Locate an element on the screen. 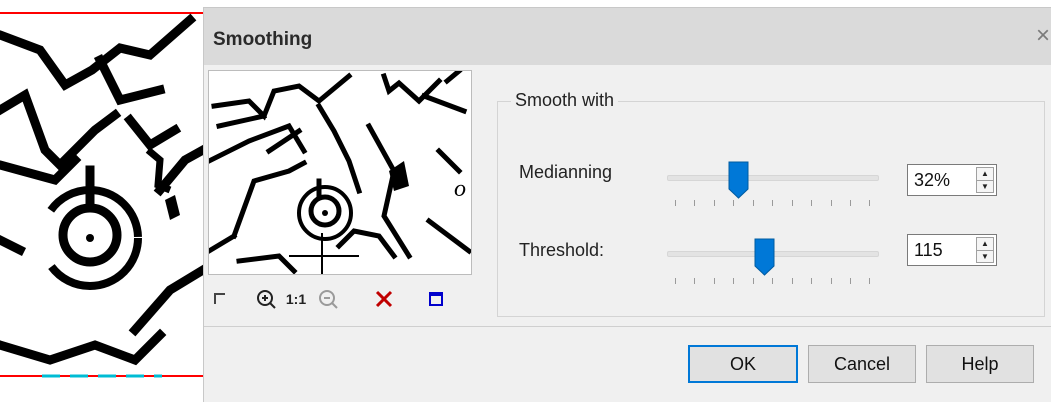 The image size is (1051, 402). threshold-spinbox: 115 ▲ ▼ is located at coordinates (952, 250).